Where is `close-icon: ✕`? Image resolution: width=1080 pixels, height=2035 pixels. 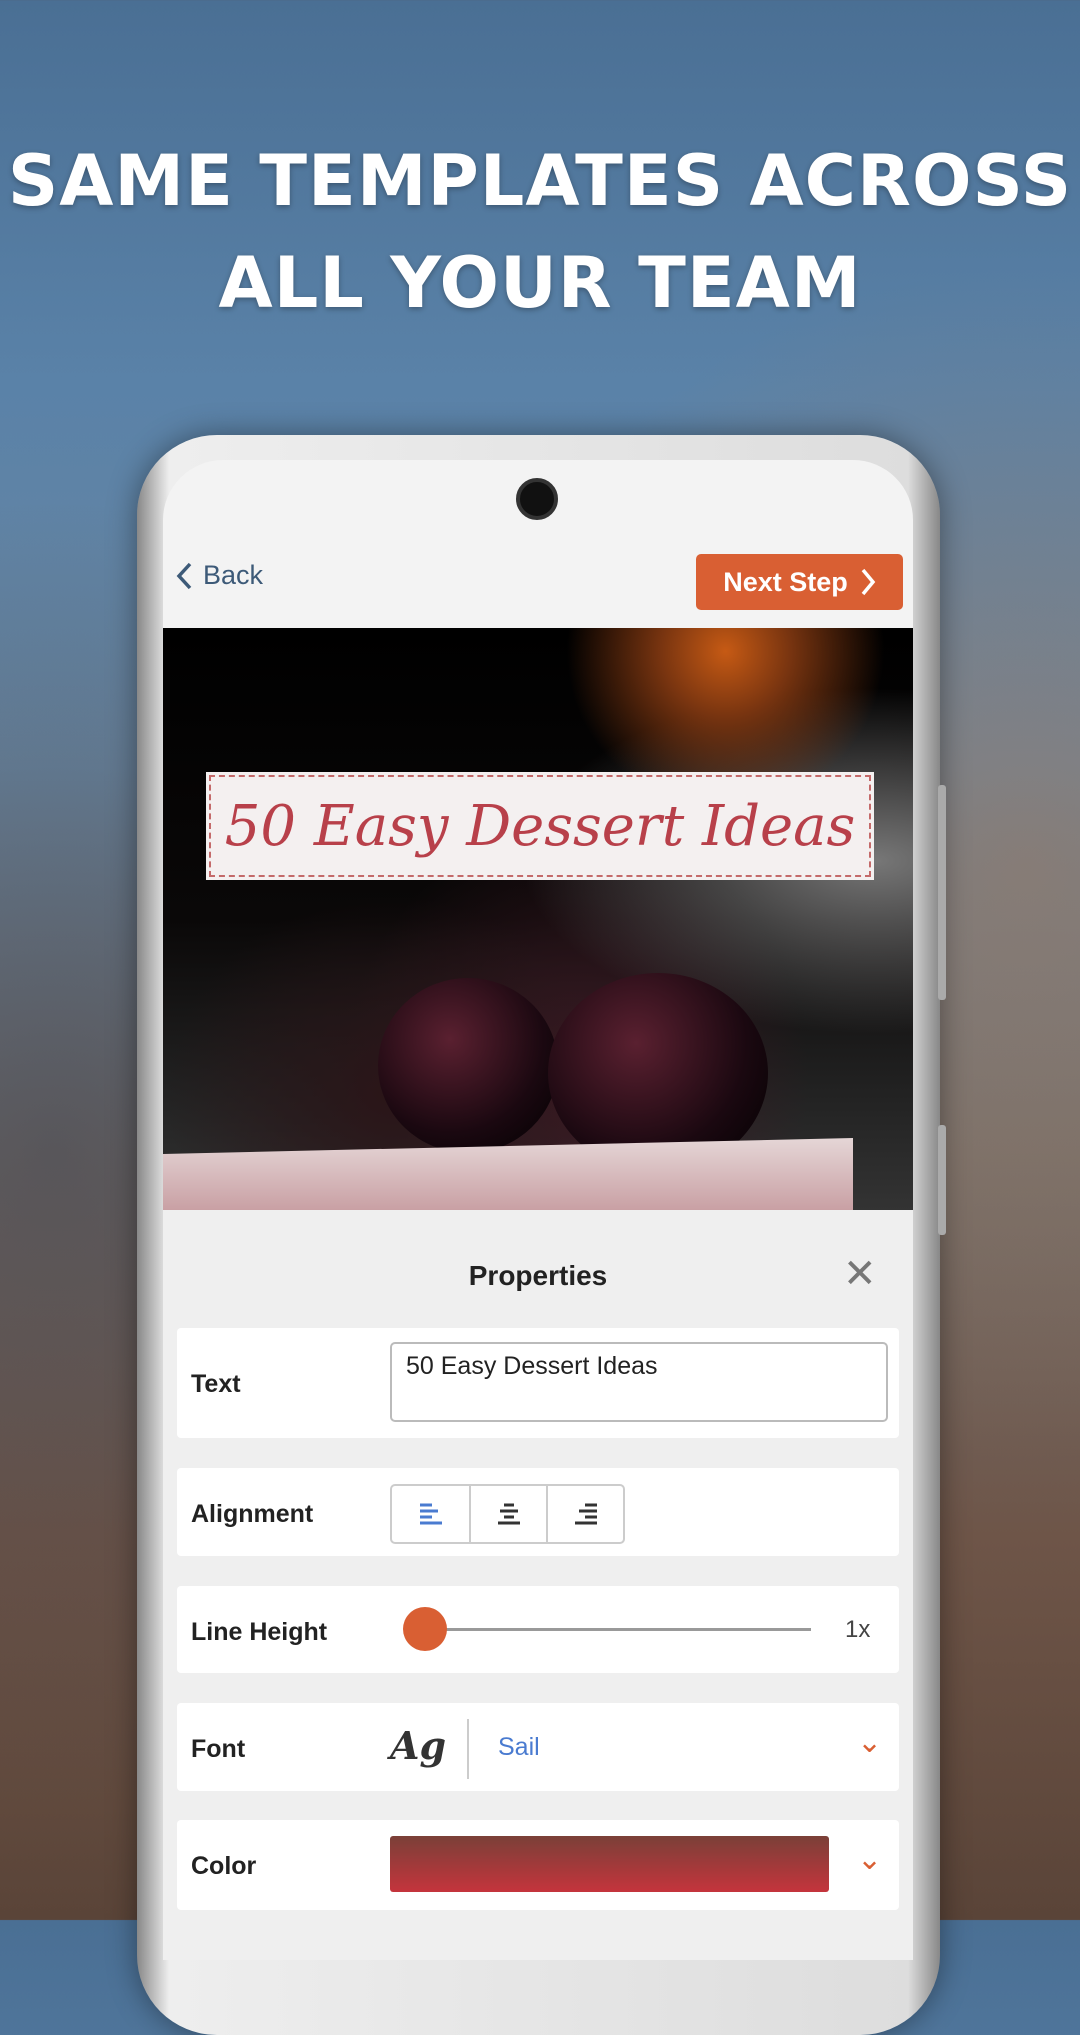
close-icon: ✕ is located at coordinates (860, 1274).